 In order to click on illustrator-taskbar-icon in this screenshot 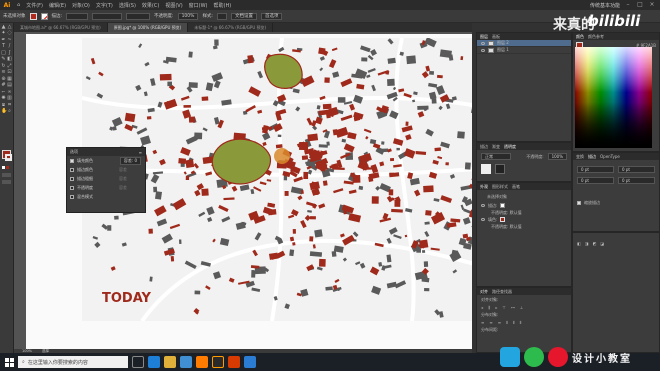, I will do `click(202, 362)`.